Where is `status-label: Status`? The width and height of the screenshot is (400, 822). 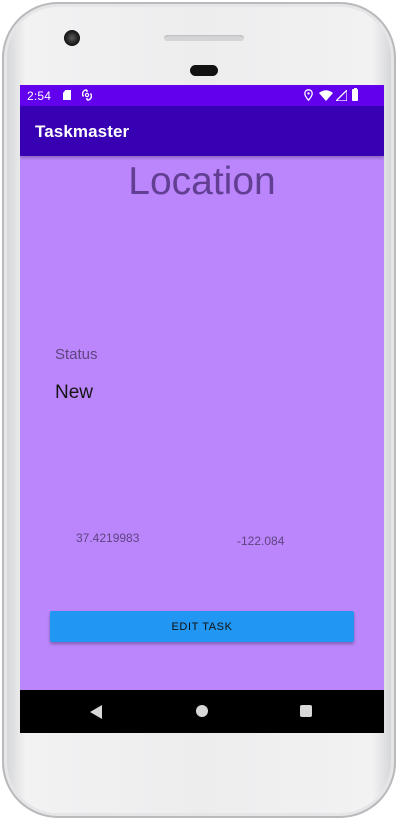
status-label: Status is located at coordinates (76, 354).